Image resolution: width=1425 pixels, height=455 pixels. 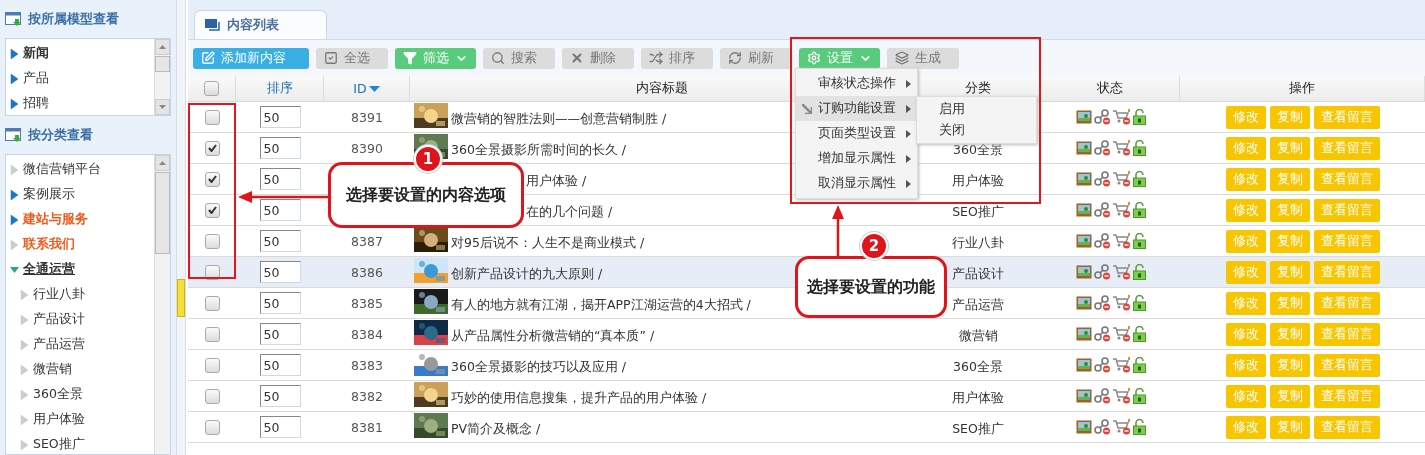 I want to click on tree-item: 产品运营, so click(x=80, y=344).